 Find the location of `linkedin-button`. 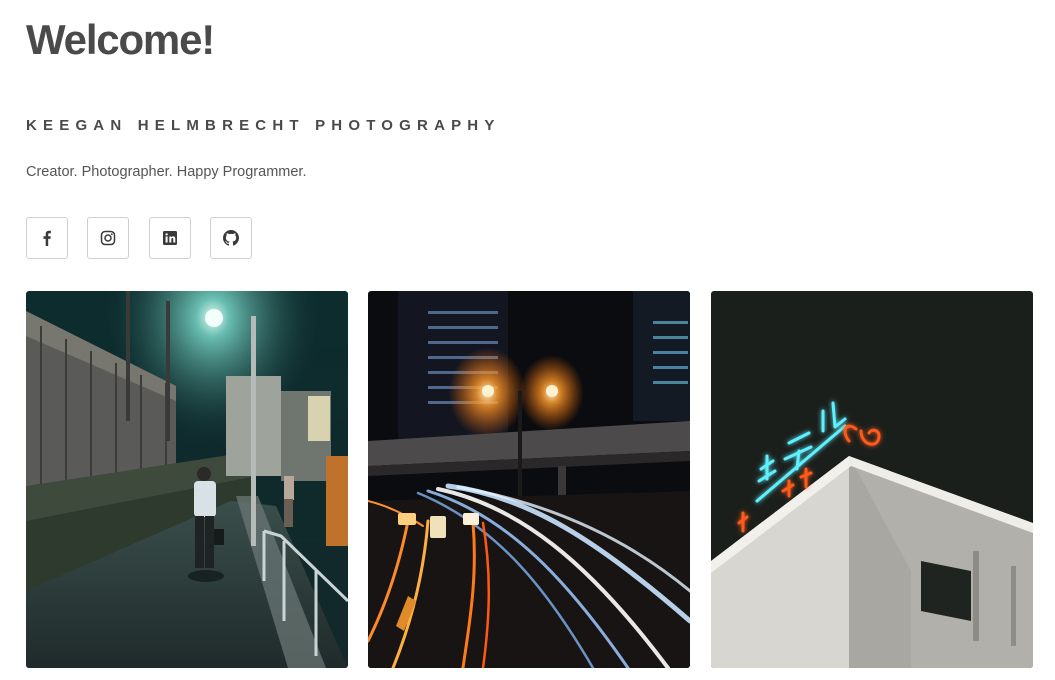

linkedin-button is located at coordinates (170, 238).